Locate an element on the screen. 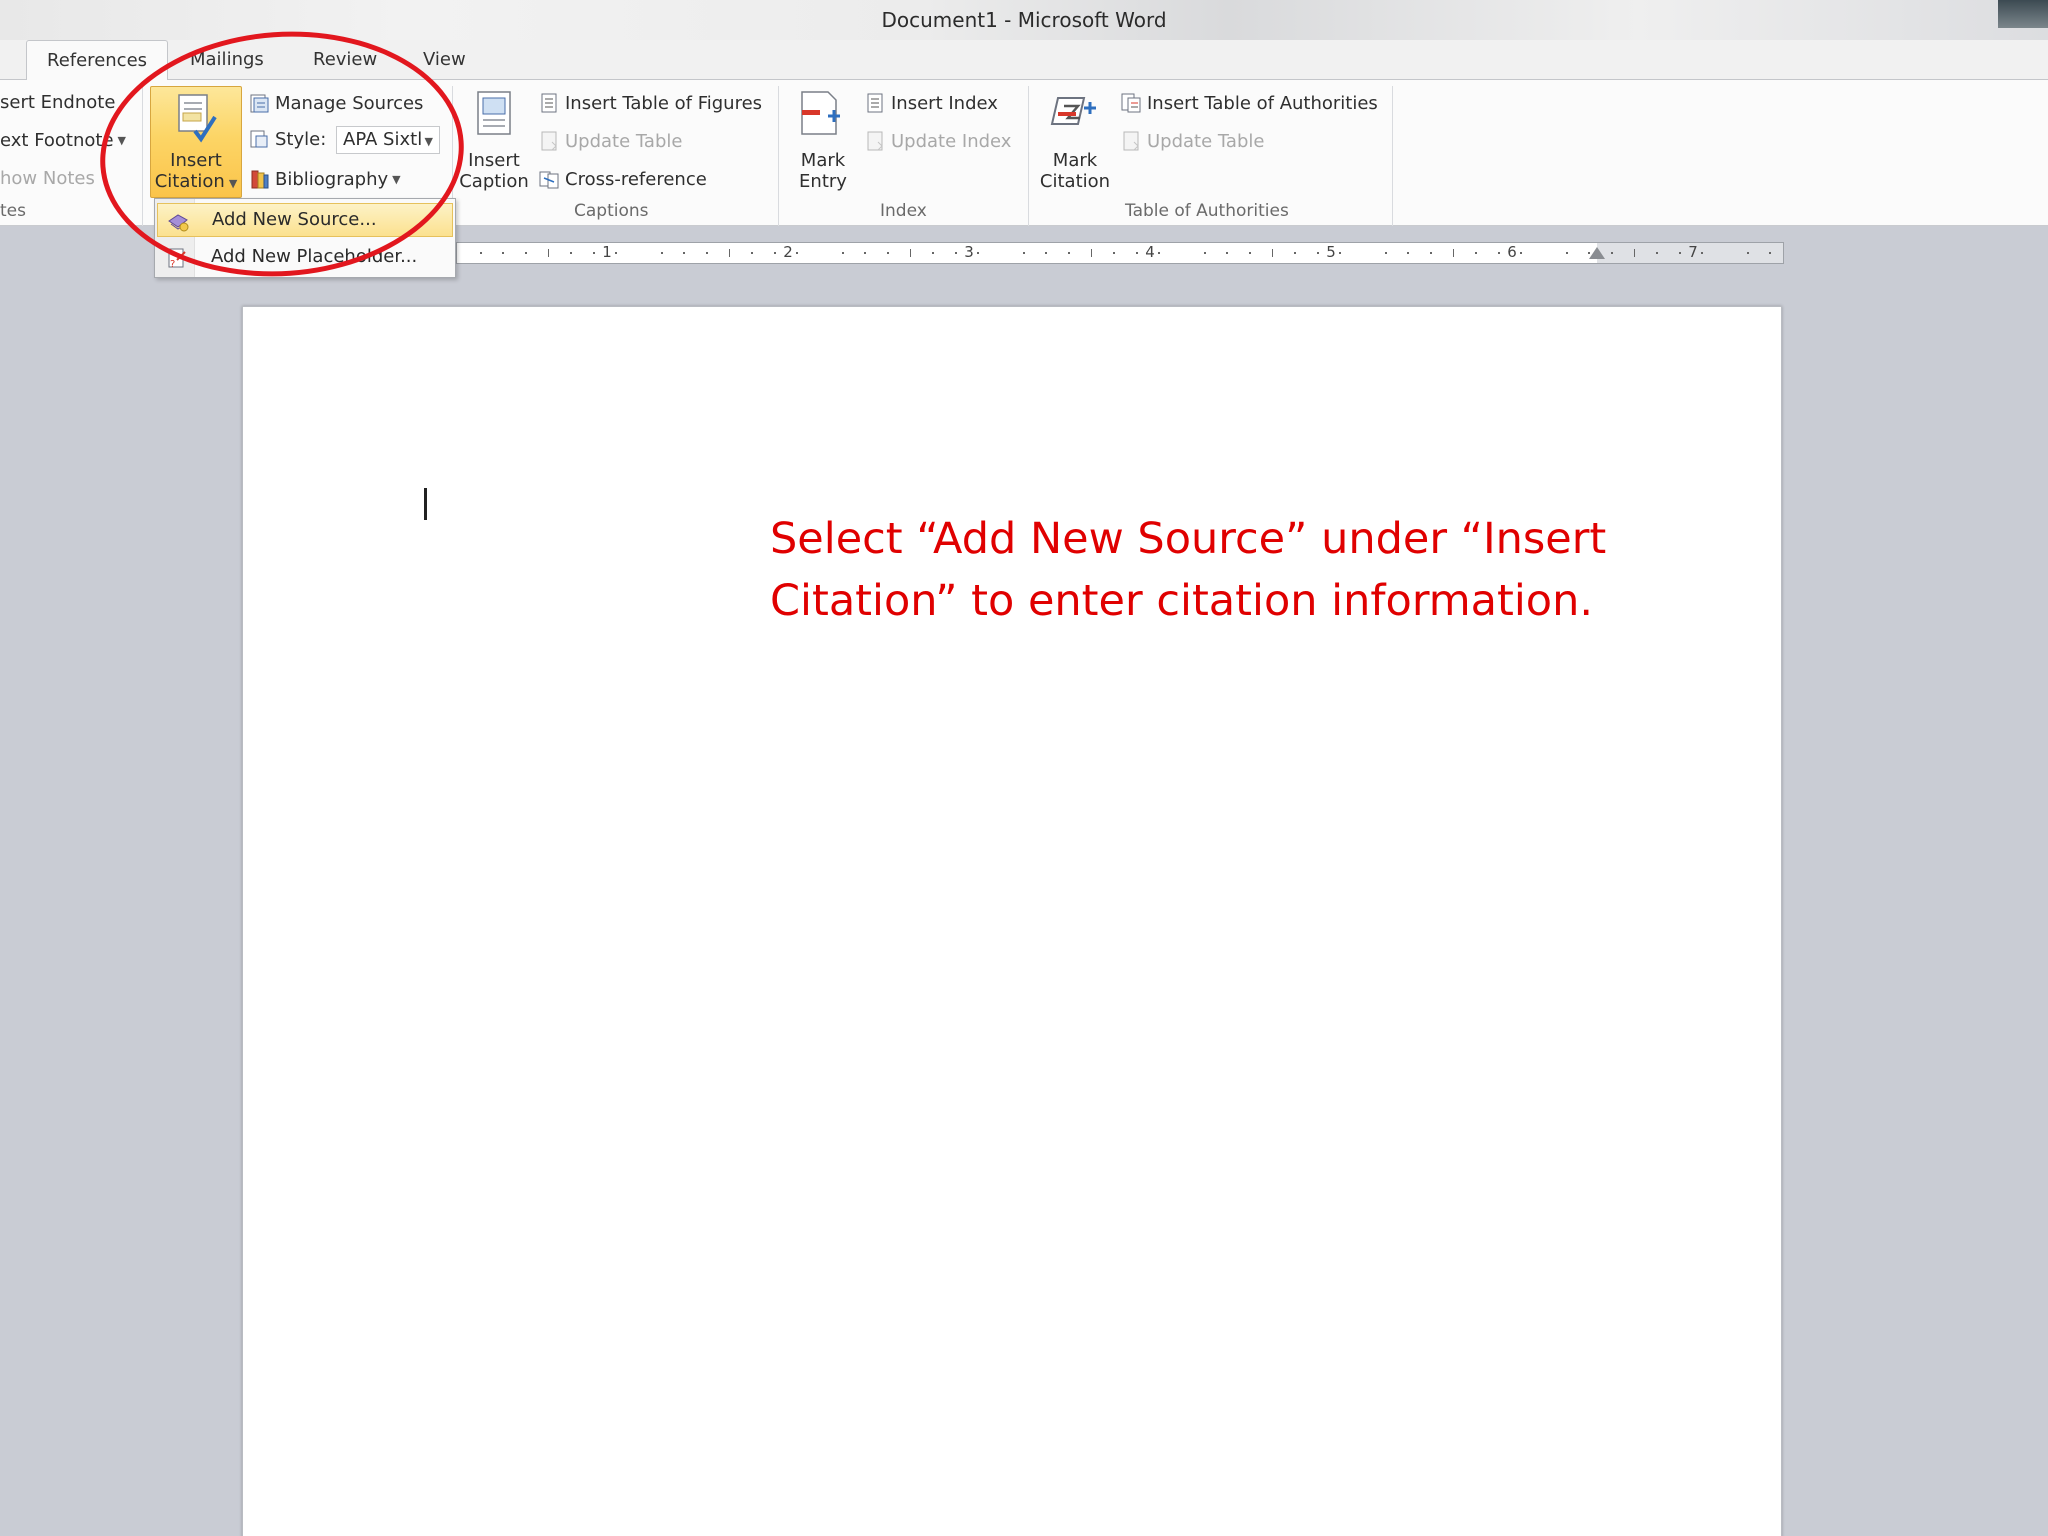 Image resolution: width=2048 pixels, height=1536 pixels. insert-index-button: Insert Index is located at coordinates (931, 103).